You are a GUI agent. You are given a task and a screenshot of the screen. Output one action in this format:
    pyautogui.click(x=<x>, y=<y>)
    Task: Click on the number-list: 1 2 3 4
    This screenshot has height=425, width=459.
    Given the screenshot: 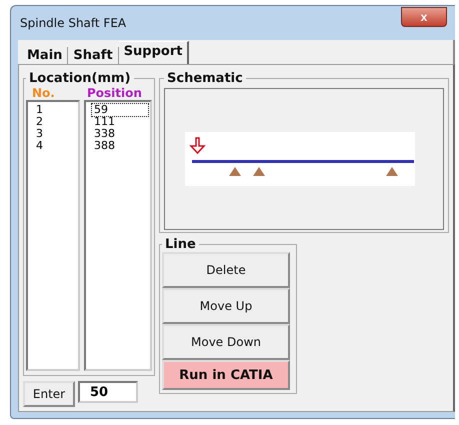 What is the action you would take?
    pyautogui.click(x=53, y=235)
    